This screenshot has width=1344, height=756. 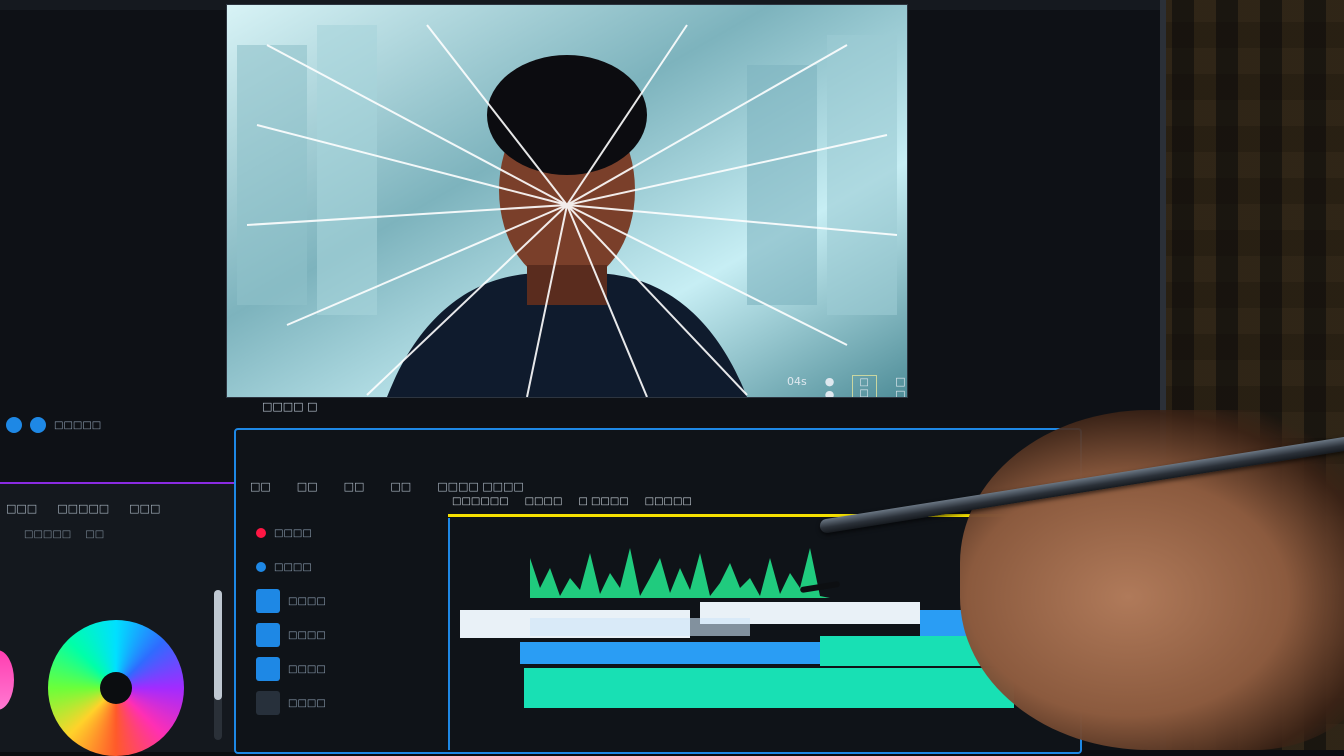 I want to click on track-row-5: □□□□, so click(x=351, y=669).